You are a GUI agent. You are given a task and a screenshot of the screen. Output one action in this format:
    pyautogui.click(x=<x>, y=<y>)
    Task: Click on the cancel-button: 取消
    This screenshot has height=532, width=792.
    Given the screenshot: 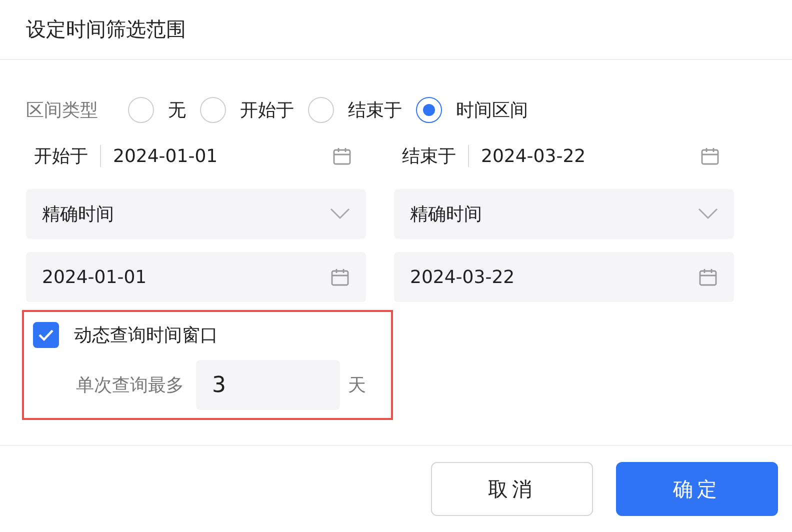 What is the action you would take?
    pyautogui.click(x=512, y=489)
    